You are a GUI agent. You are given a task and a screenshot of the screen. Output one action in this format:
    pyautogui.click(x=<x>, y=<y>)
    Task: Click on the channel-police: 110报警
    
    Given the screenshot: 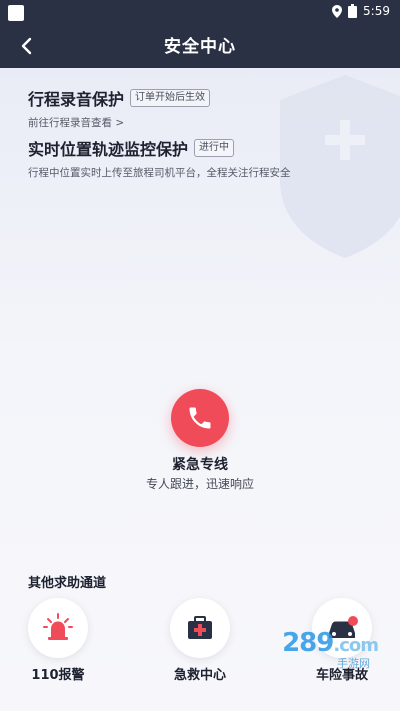 What is the action you would take?
    pyautogui.click(x=58, y=640)
    